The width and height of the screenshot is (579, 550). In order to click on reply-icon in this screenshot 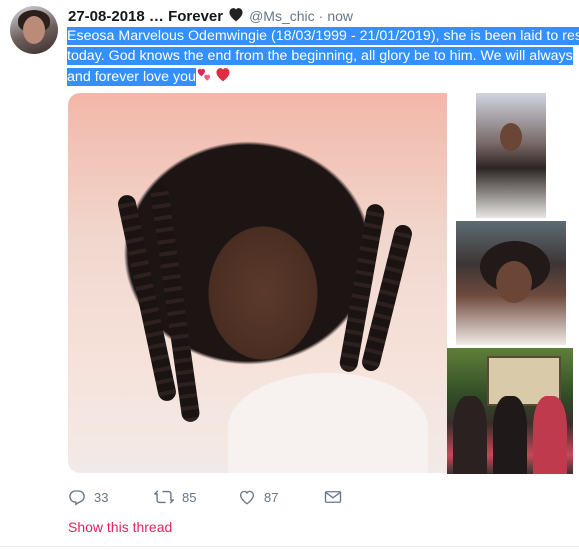, I will do `click(77, 497)`.